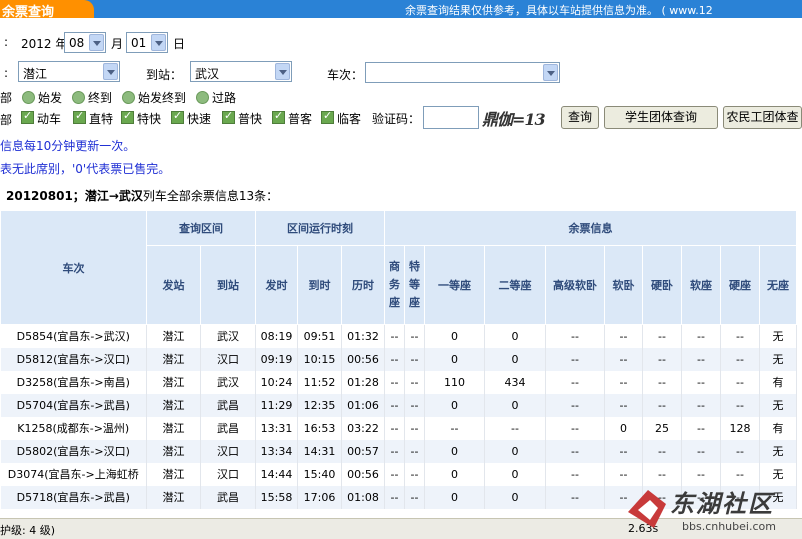  I want to click on checkbox-ordinary-fast, so click(228, 116).